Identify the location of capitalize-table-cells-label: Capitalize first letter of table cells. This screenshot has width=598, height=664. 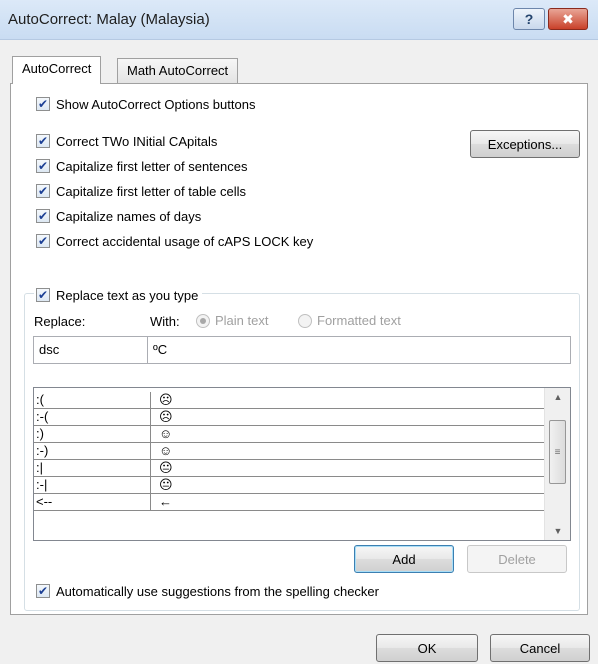
(151, 191).